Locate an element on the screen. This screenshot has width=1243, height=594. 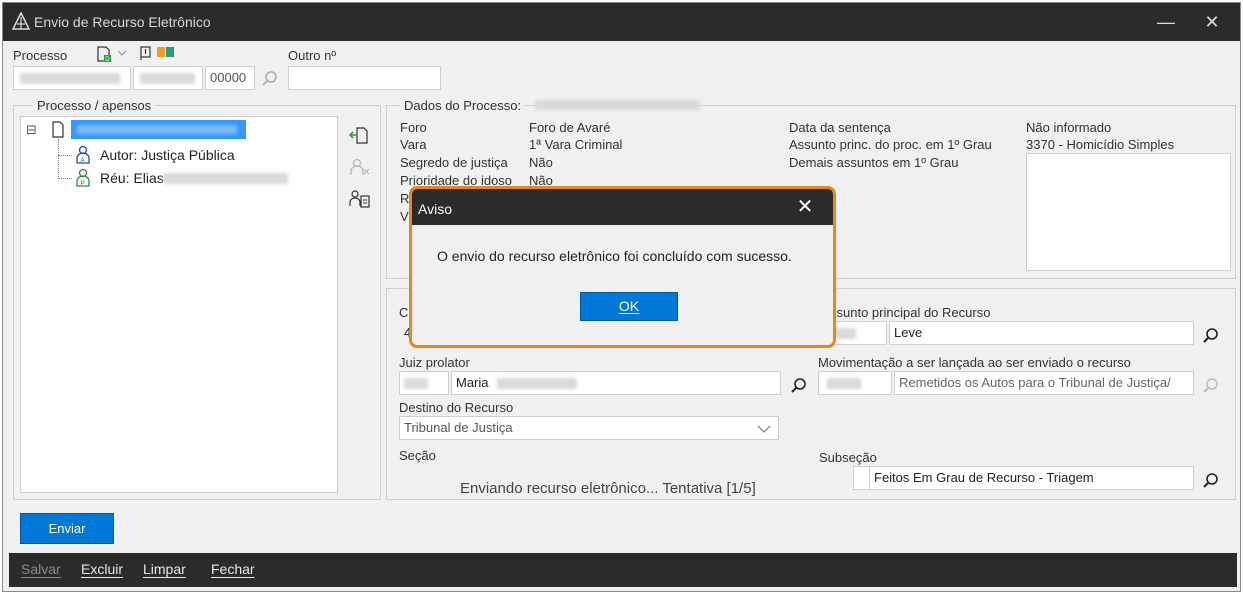
fechar-button: Fechar is located at coordinates (233, 569).